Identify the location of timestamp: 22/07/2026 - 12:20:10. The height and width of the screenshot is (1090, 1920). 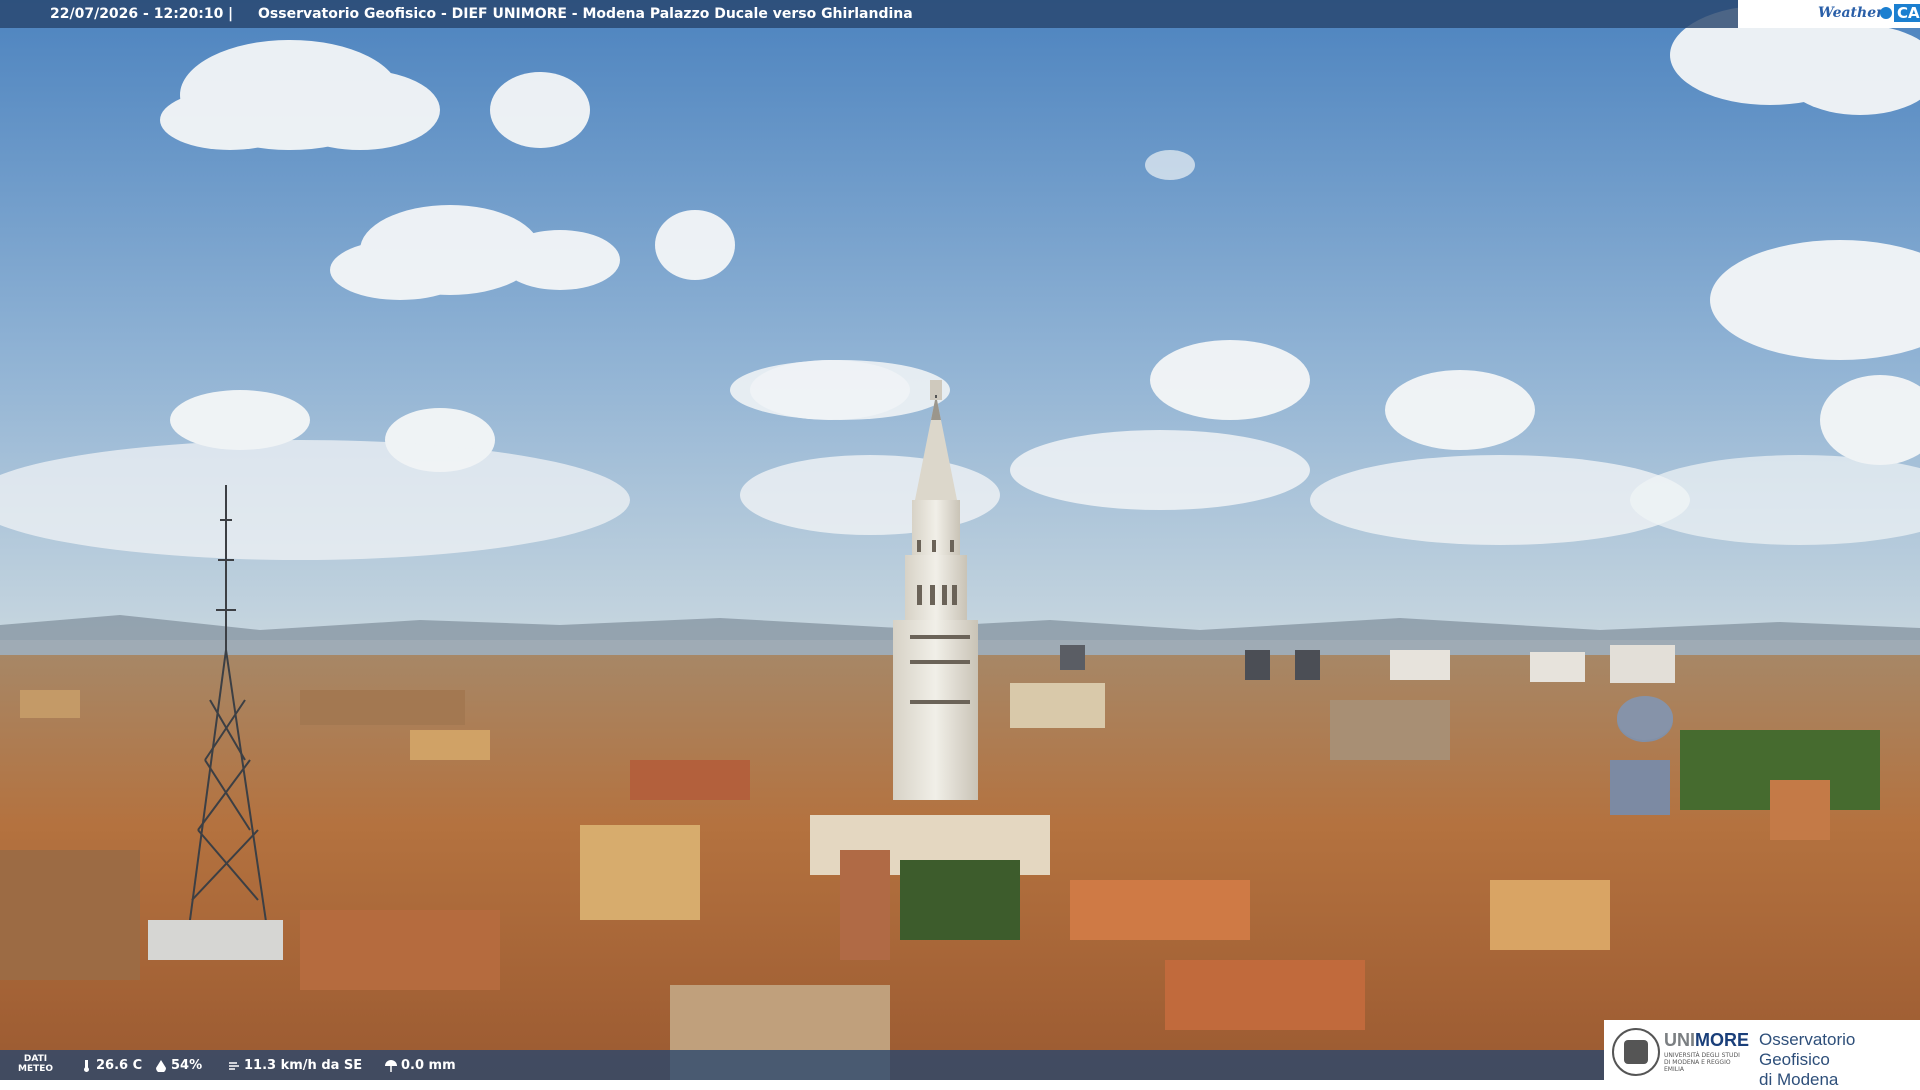
(137, 14).